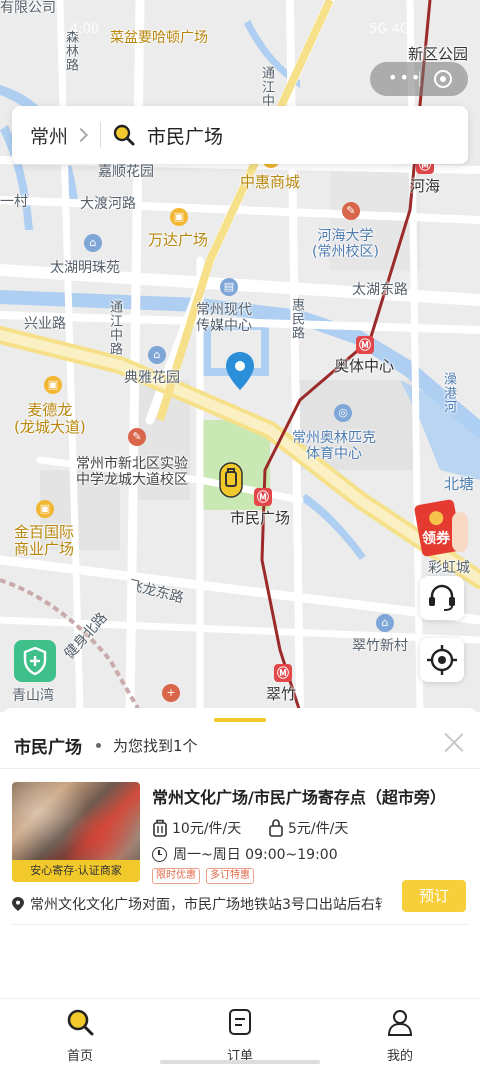 Image resolution: width=480 pixels, height=1066 pixels. What do you see at coordinates (14, 202) in the screenshot?
I see `map-label: 一村` at bounding box center [14, 202].